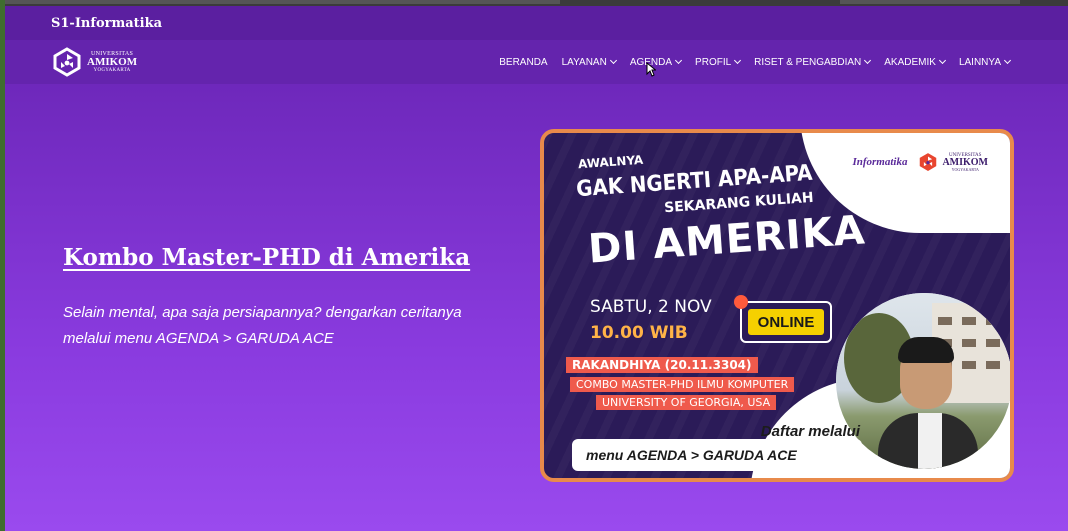  What do you see at coordinates (923, 381) in the screenshot?
I see `speaker-photo` at bounding box center [923, 381].